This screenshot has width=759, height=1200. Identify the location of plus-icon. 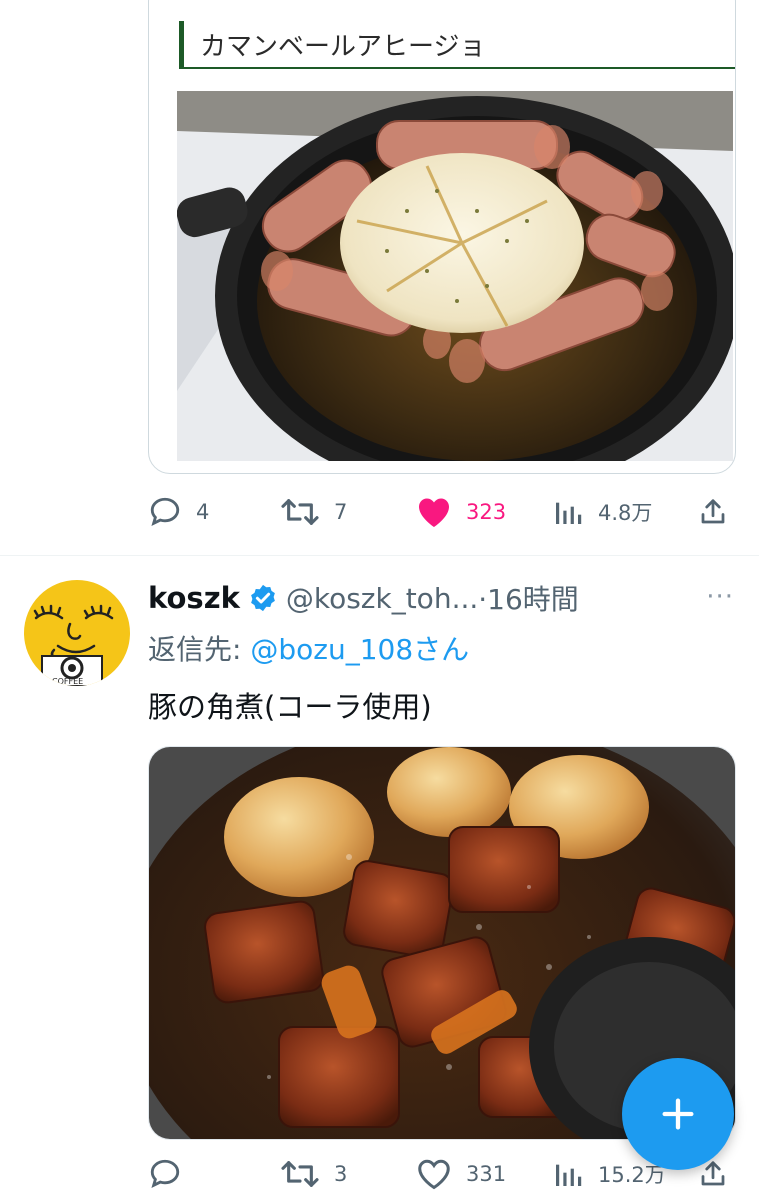
(678, 1114).